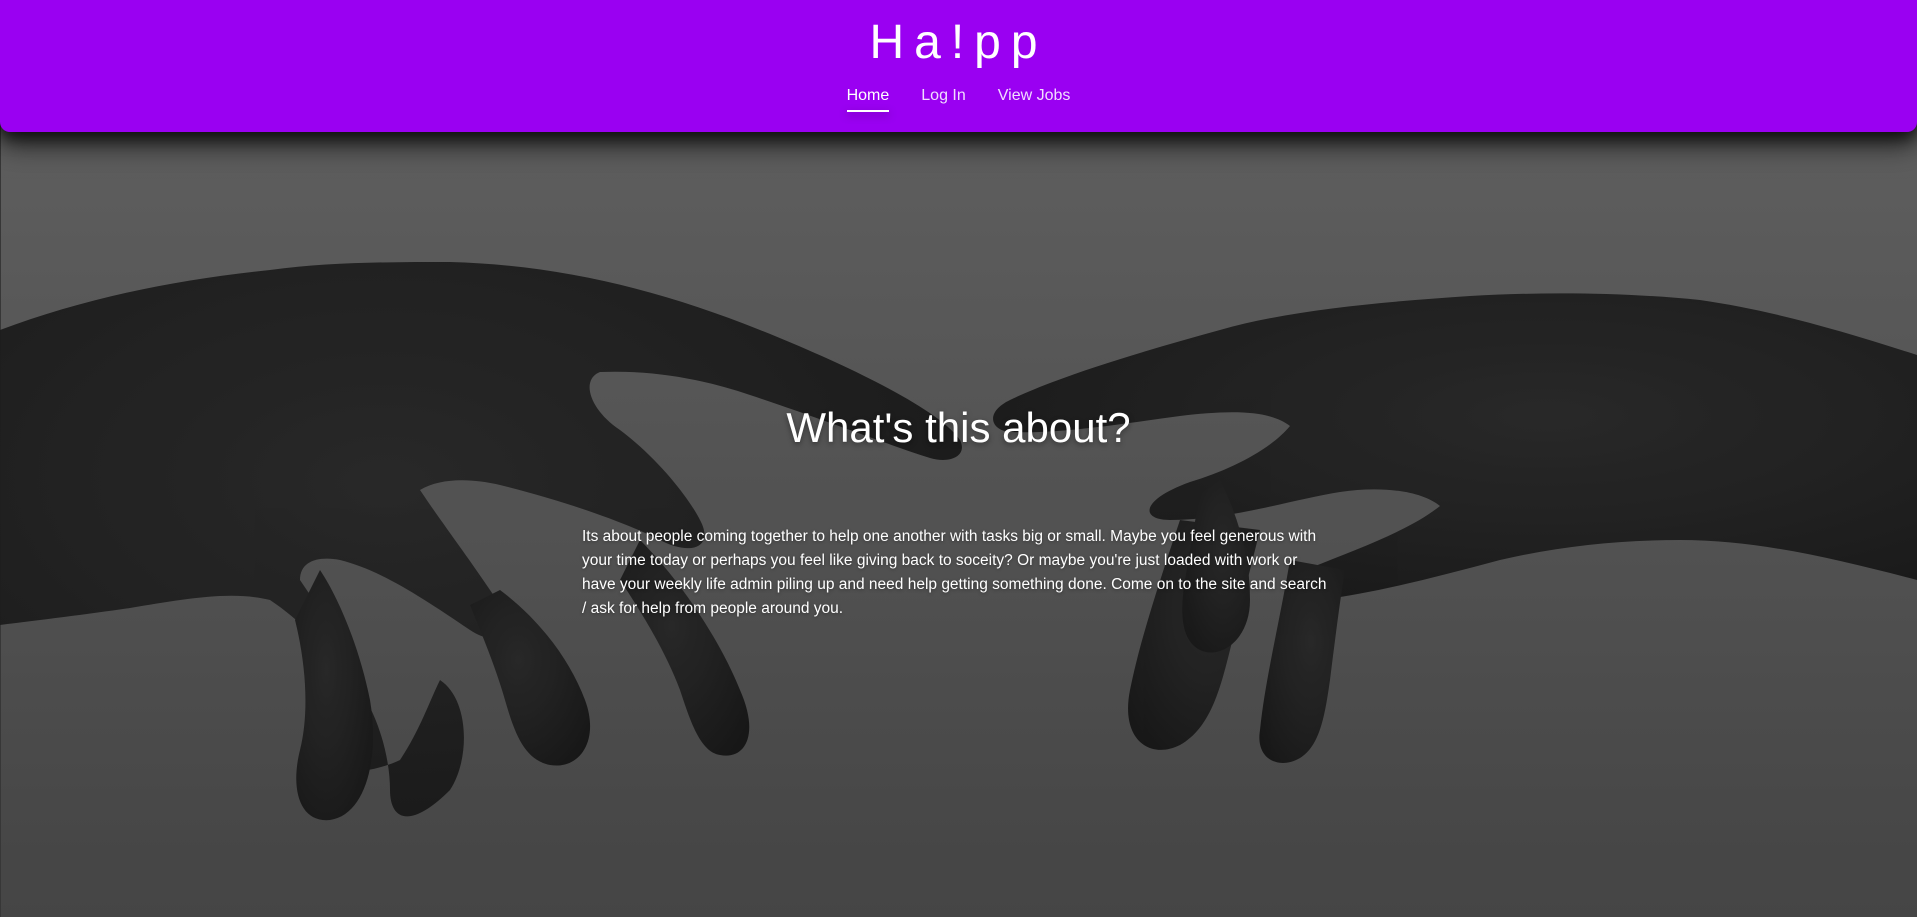 The width and height of the screenshot is (1917, 917). I want to click on nav-home-link: Home, so click(867, 98).